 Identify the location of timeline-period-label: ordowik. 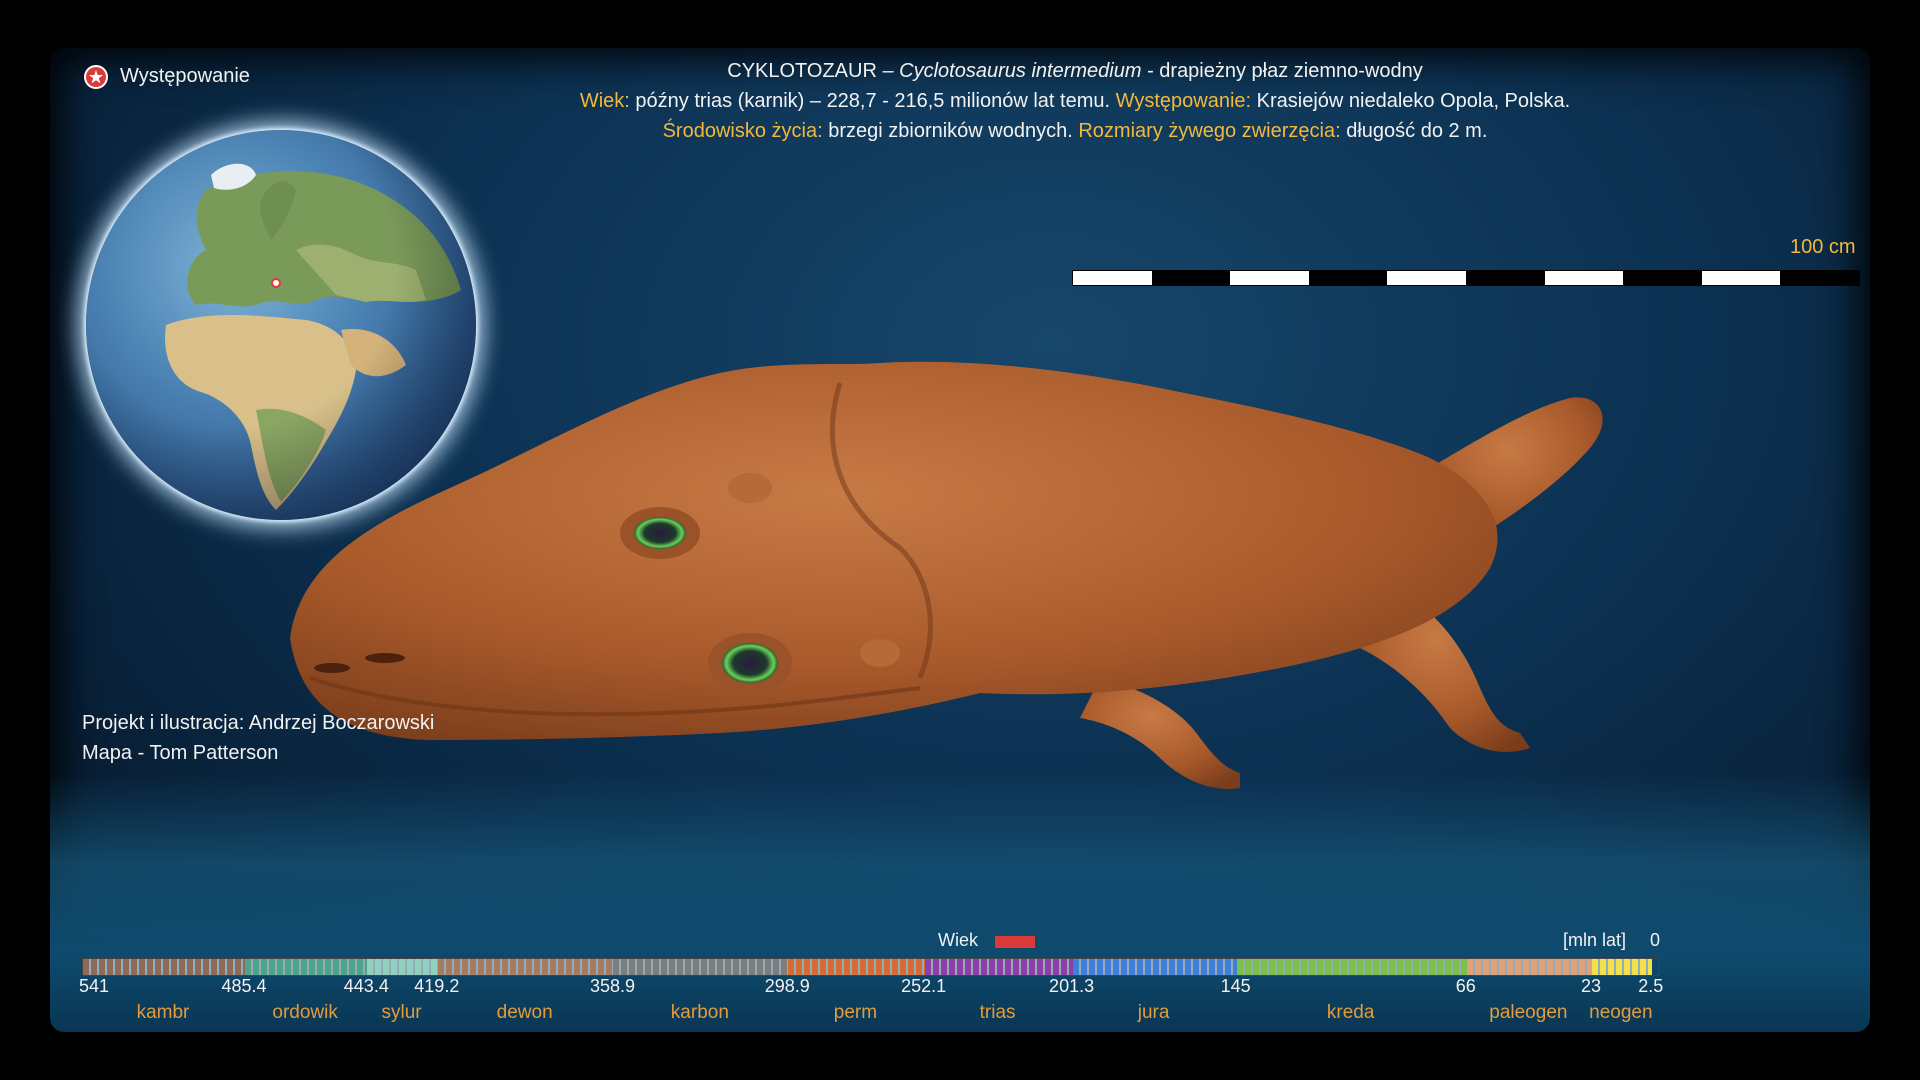
(305, 1012).